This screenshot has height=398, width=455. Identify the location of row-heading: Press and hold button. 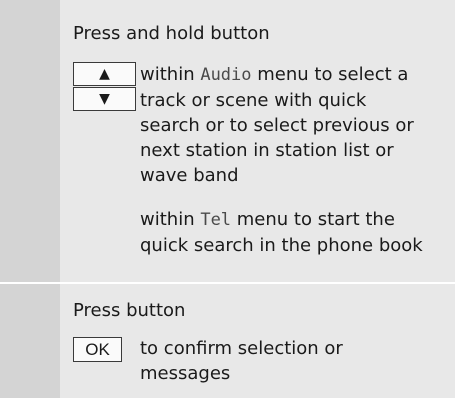
(171, 33).